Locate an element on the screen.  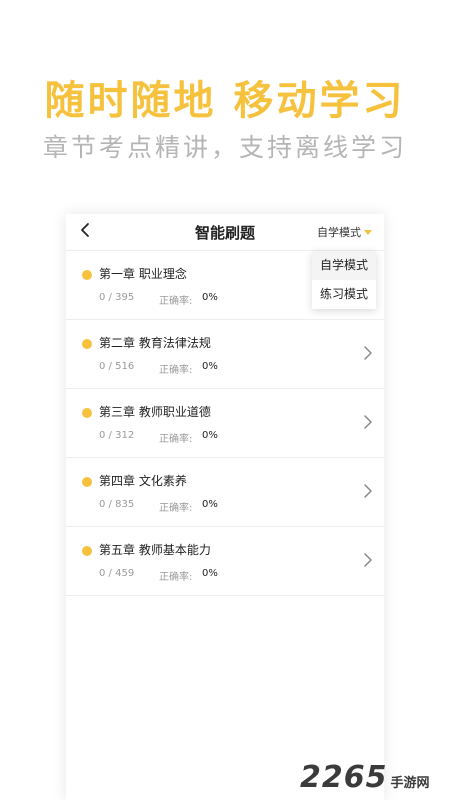
watermark-number: 2265 is located at coordinates (344, 777).